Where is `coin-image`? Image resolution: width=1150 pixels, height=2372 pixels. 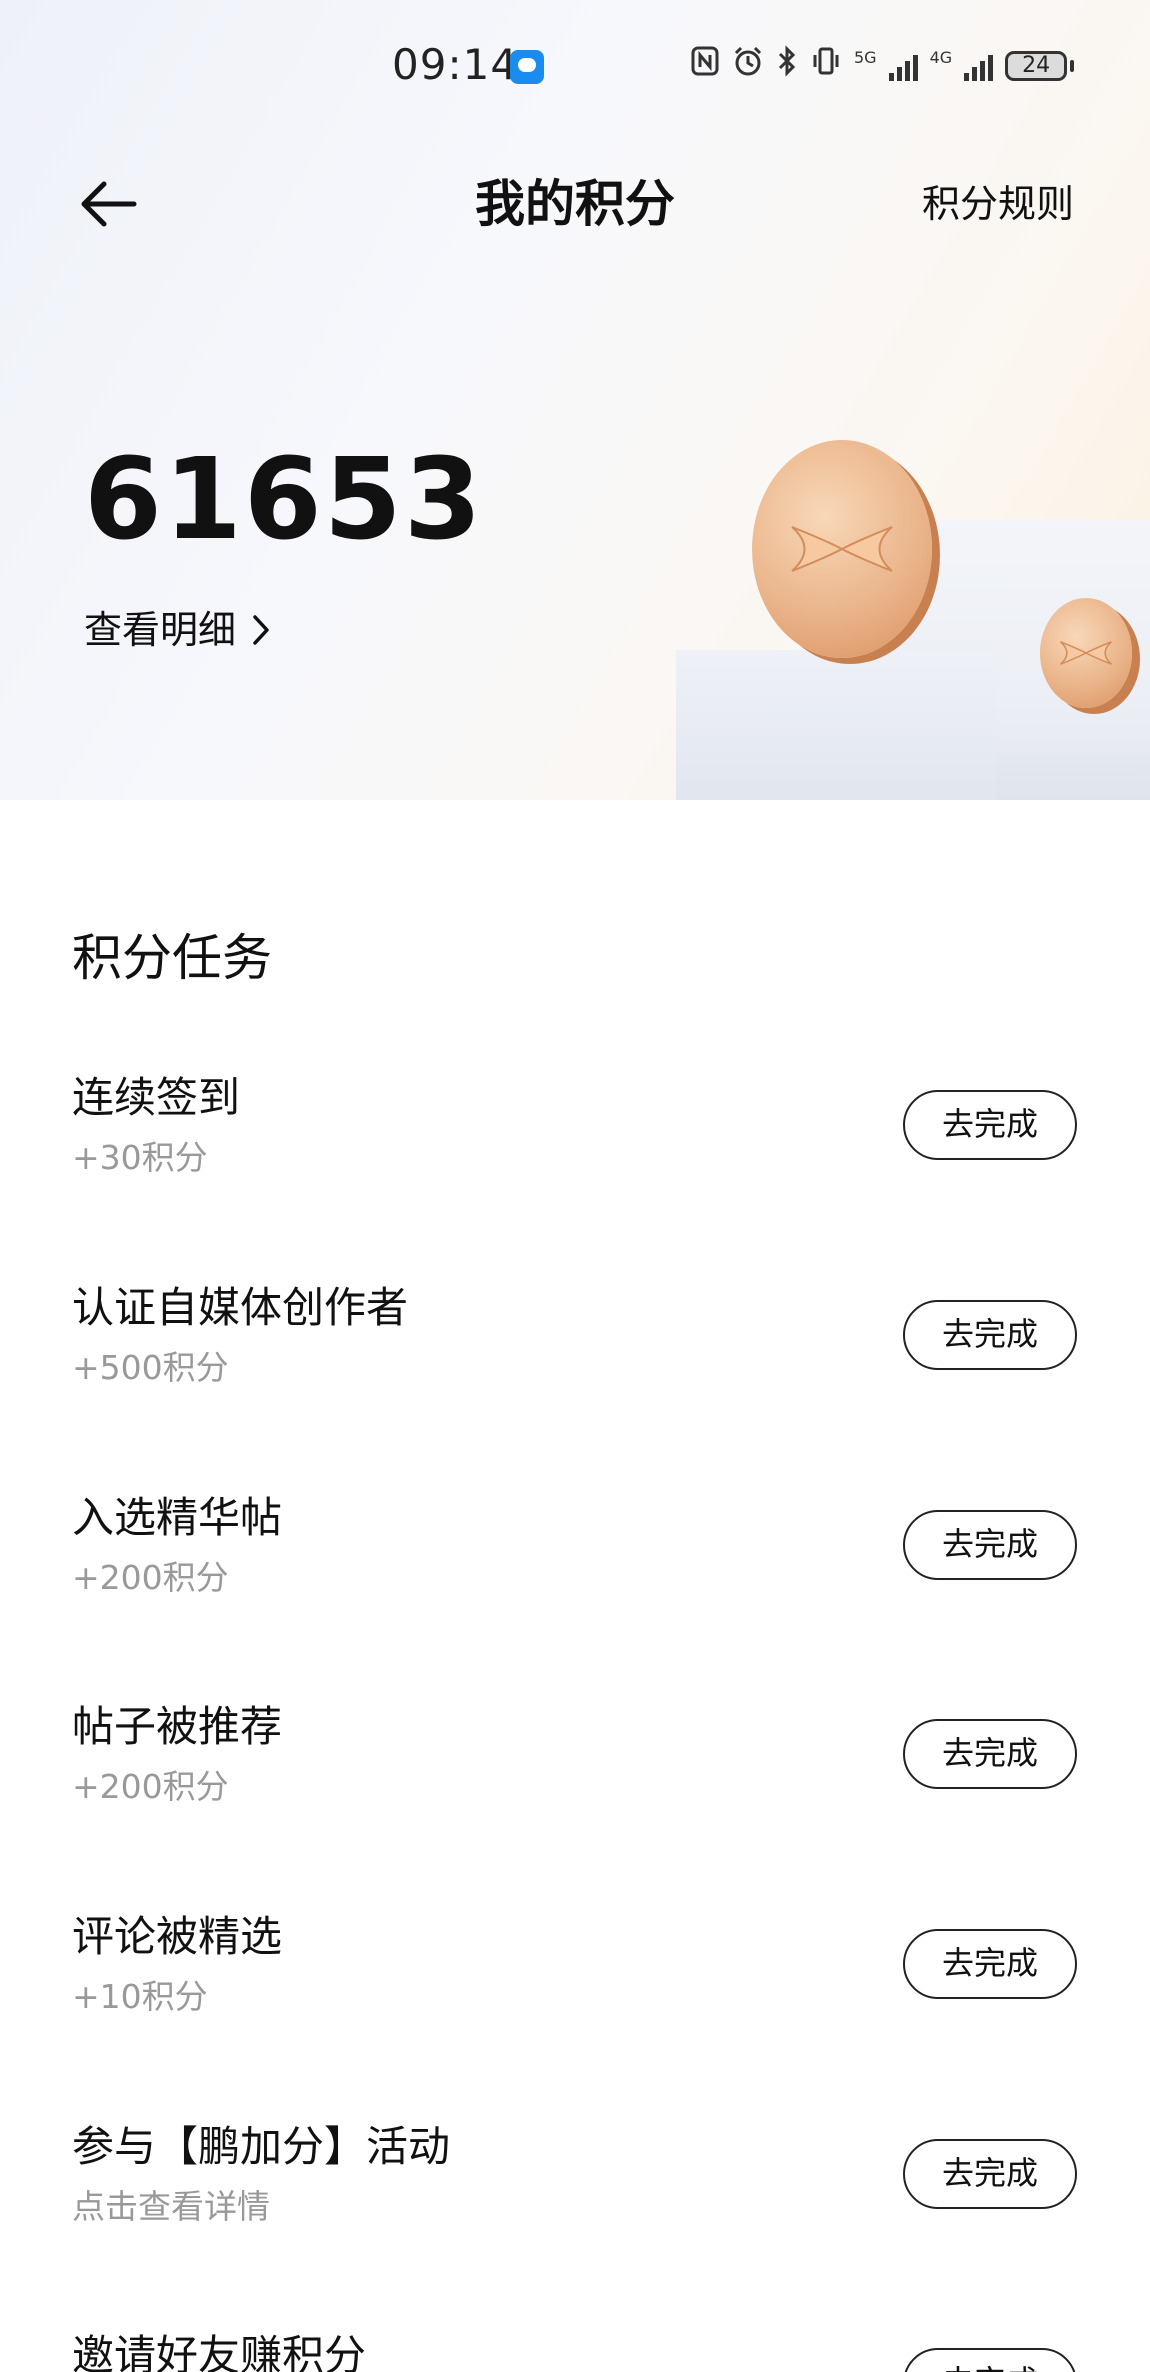 coin-image is located at coordinates (842, 549).